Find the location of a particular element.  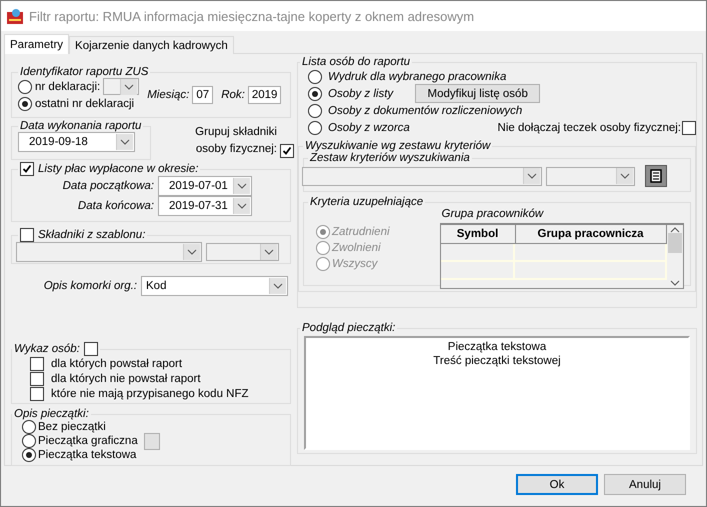

dropdown: Kod is located at coordinates (214, 286).